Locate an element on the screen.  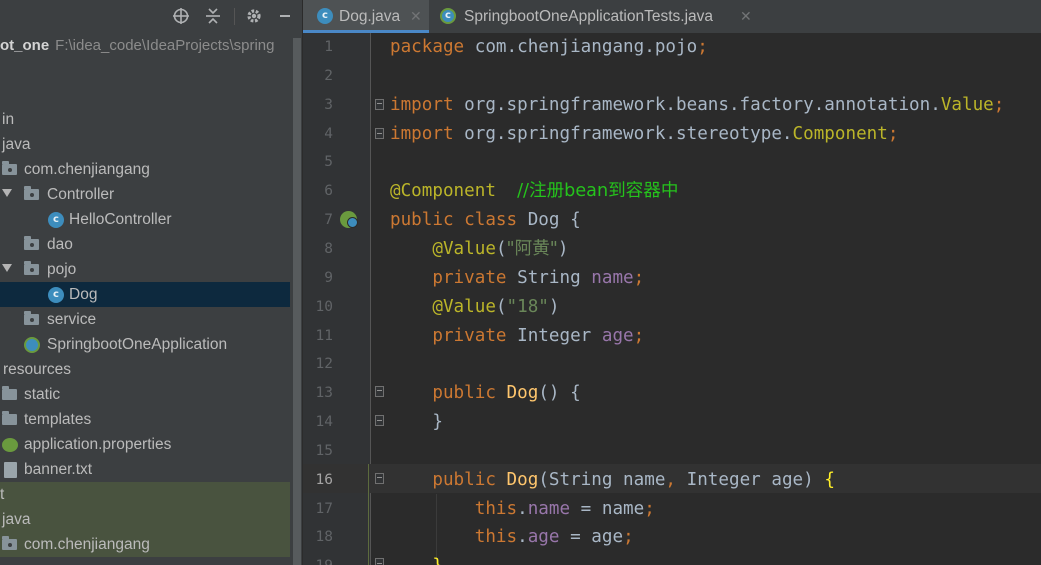
tree-item: templates is located at coordinates (145, 419).